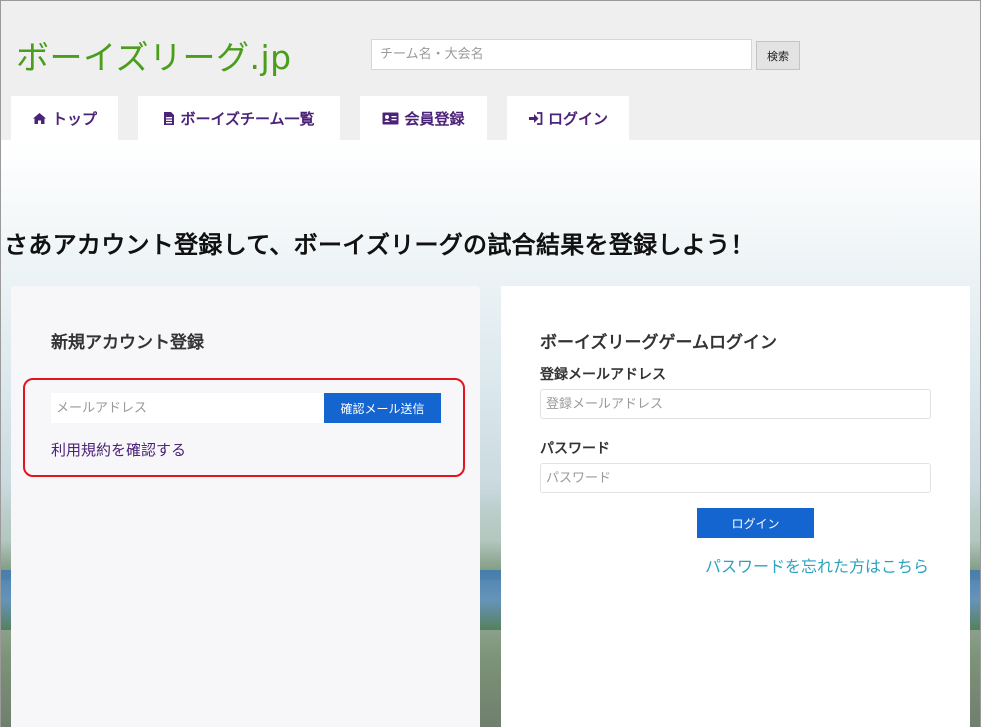 The width and height of the screenshot is (981, 727). I want to click on search-button: 検索, so click(778, 55).